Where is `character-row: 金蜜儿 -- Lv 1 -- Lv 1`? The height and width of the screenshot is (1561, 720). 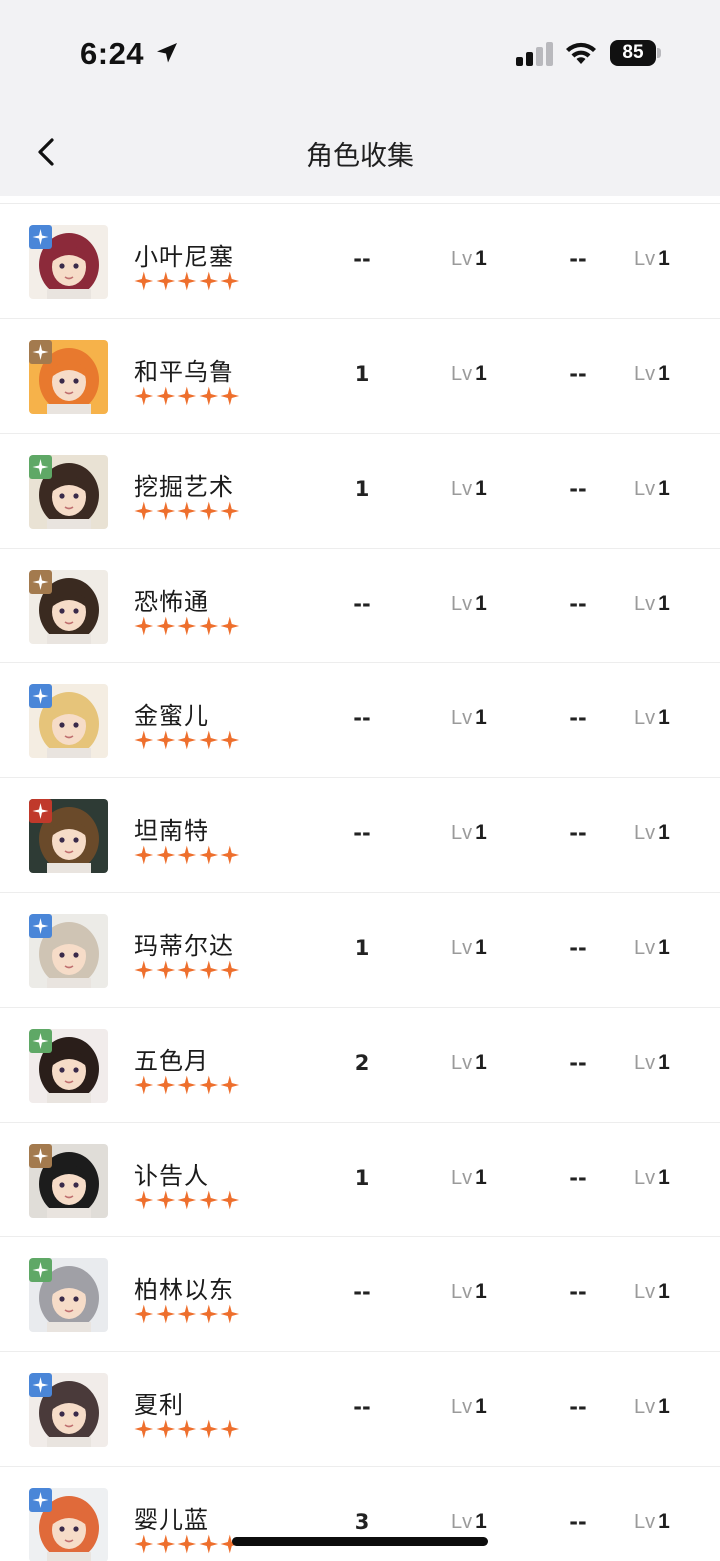 character-row: 金蜜儿 -- Lv 1 -- Lv 1 is located at coordinates (360, 721).